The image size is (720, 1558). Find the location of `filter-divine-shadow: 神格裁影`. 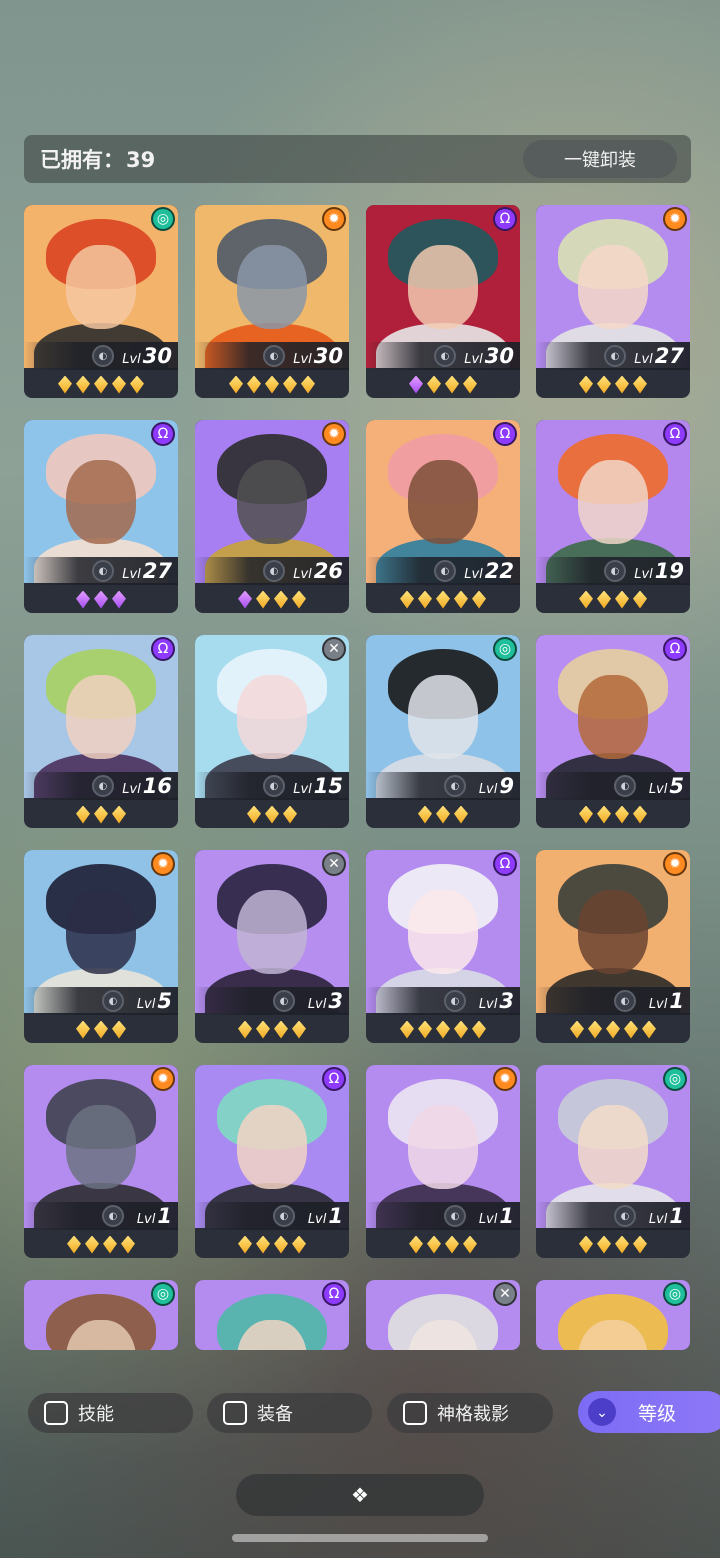

filter-divine-shadow: 神格裁影 is located at coordinates (470, 1413).